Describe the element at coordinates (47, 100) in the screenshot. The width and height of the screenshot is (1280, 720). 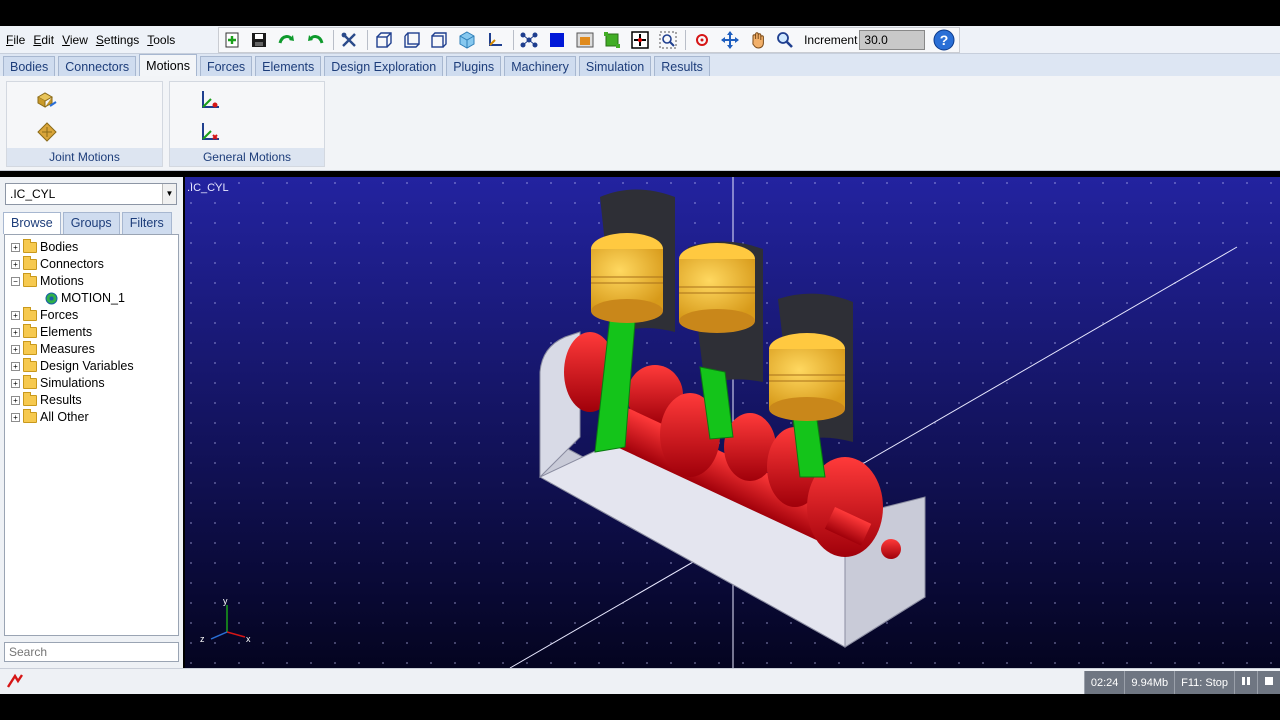
I see `joint-motion-button` at that location.